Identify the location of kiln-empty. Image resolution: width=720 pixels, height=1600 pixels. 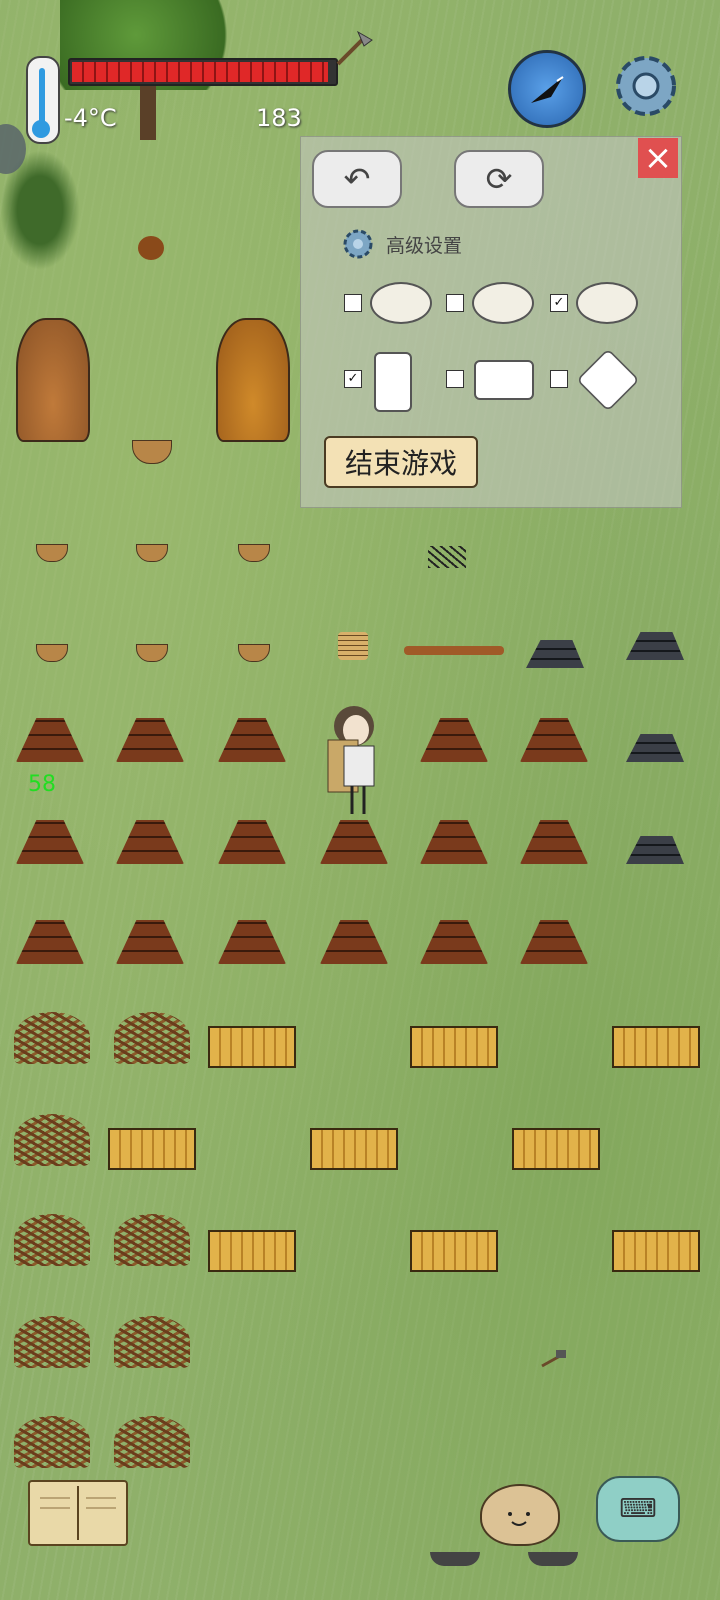
(53, 380).